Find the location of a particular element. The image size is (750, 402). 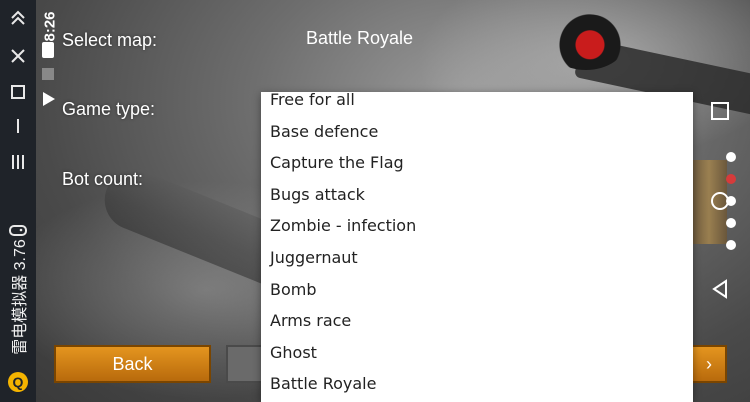

wifi-icon is located at coordinates (49, 101).